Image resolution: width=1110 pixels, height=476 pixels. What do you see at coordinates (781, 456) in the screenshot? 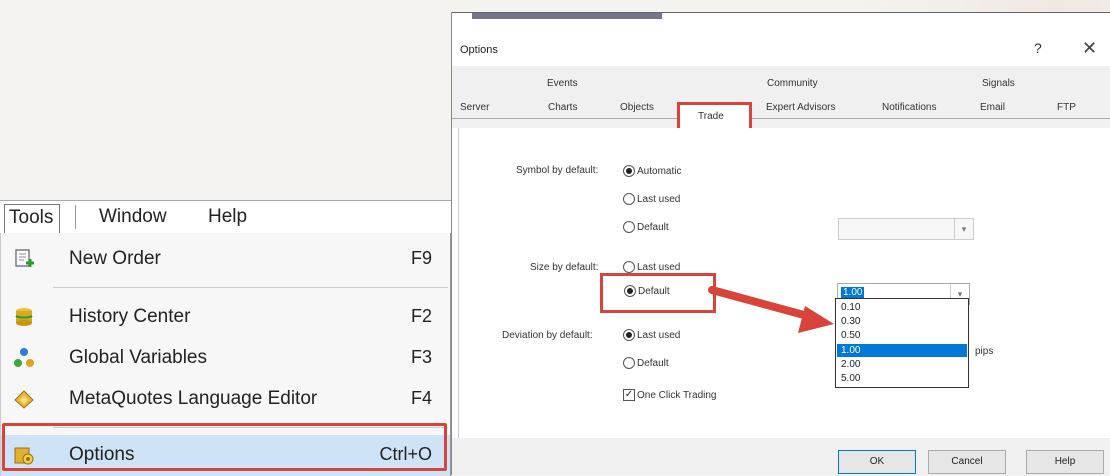
I see `dialog-button-row: OK Cancel Help` at bounding box center [781, 456].